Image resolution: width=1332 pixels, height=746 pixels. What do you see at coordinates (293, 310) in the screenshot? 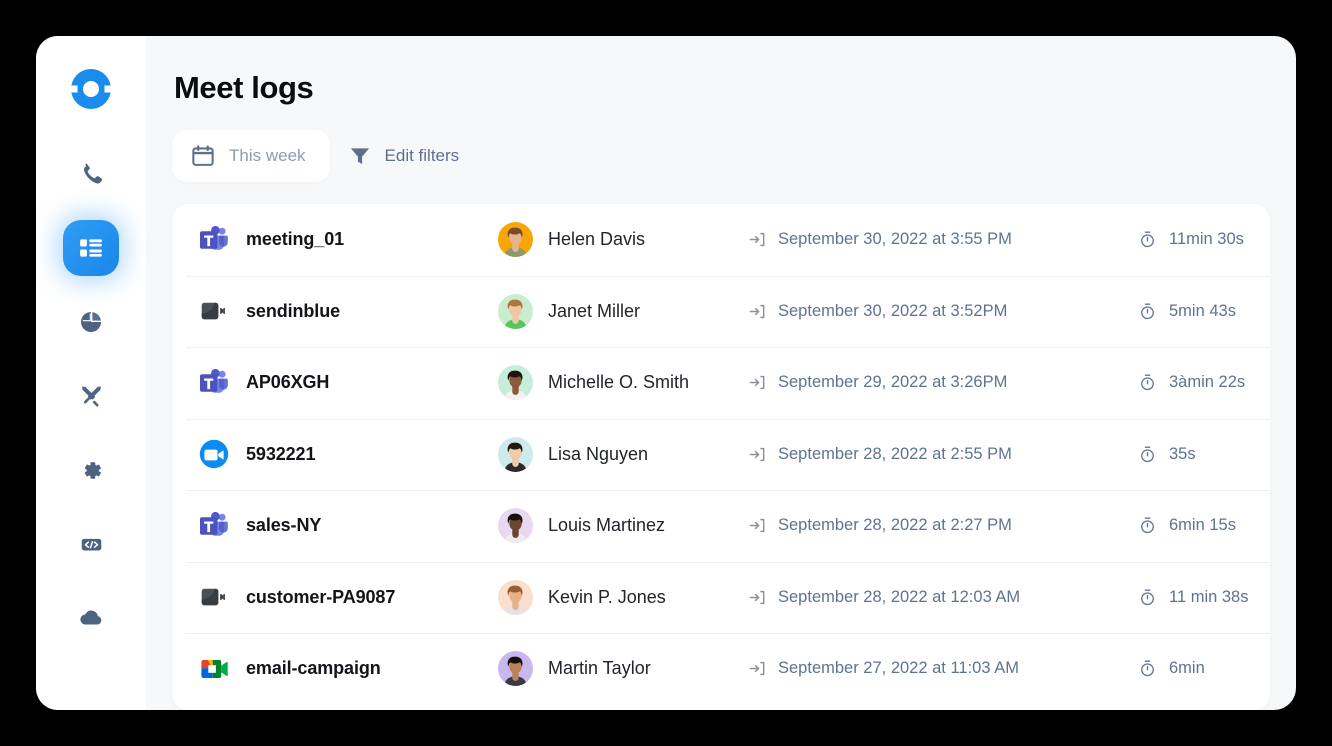
I see `meeting-name: sendinblue` at bounding box center [293, 310].